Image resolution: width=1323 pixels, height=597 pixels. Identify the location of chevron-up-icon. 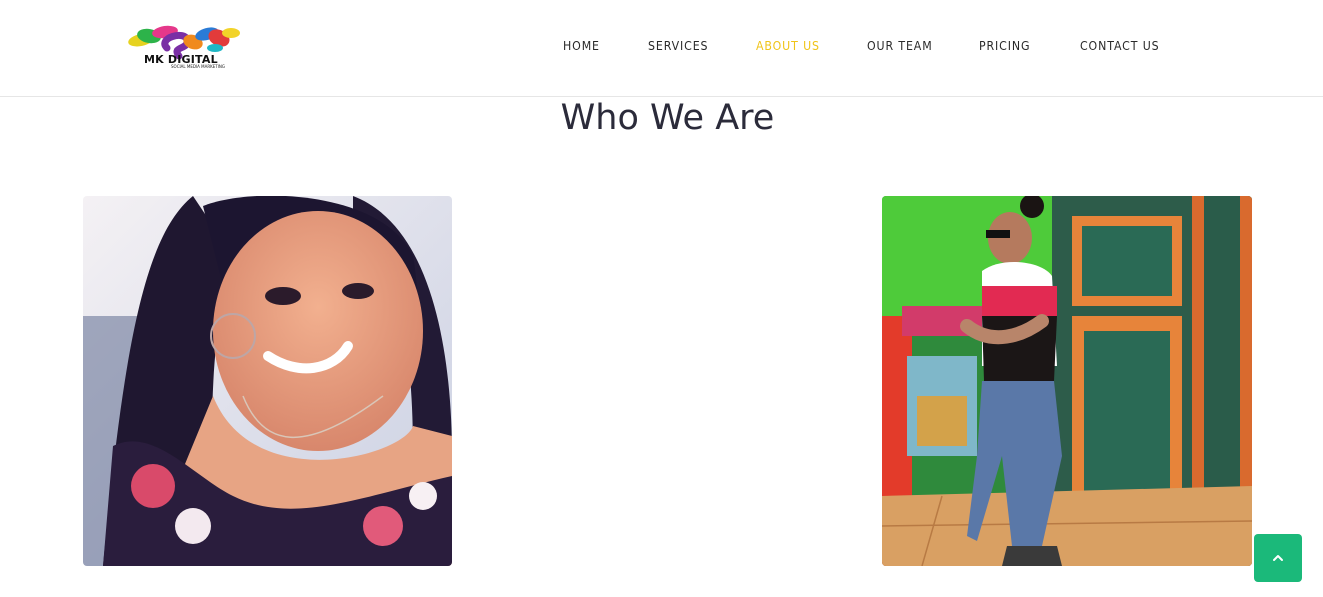
(1278, 558).